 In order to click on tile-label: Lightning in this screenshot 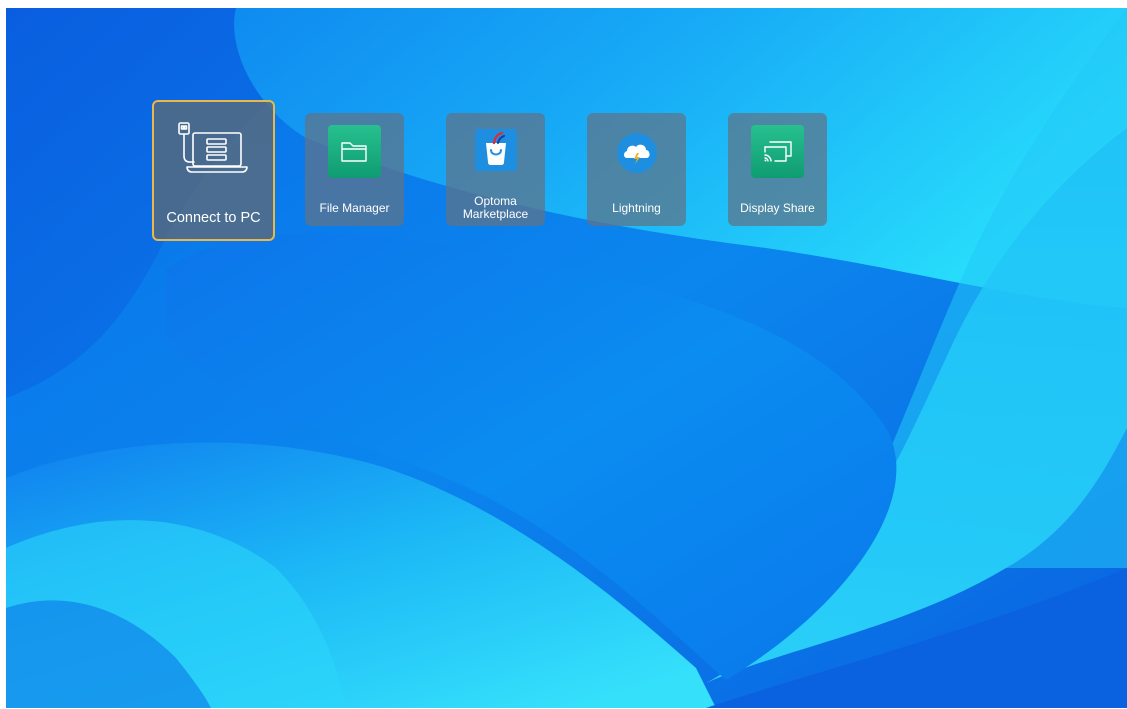, I will do `click(636, 208)`.